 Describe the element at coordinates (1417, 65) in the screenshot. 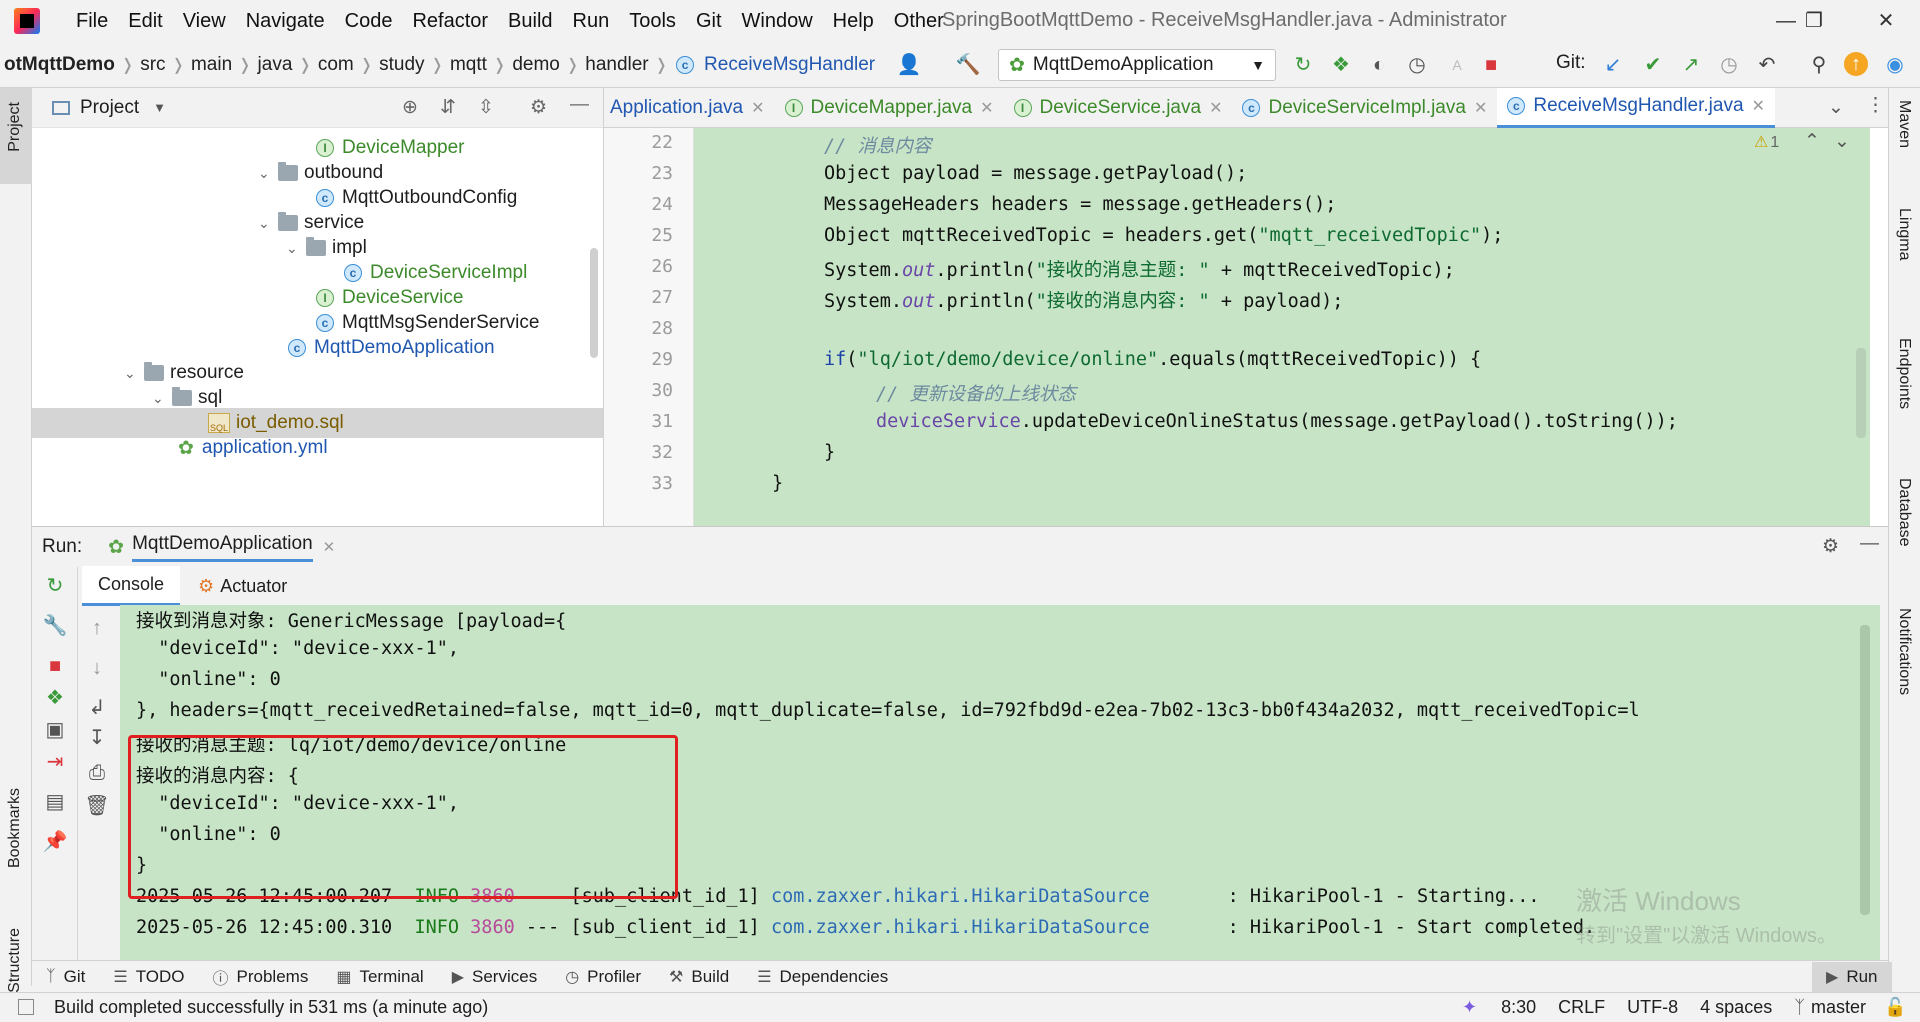

I see `profiler-run-icon: ◷` at that location.